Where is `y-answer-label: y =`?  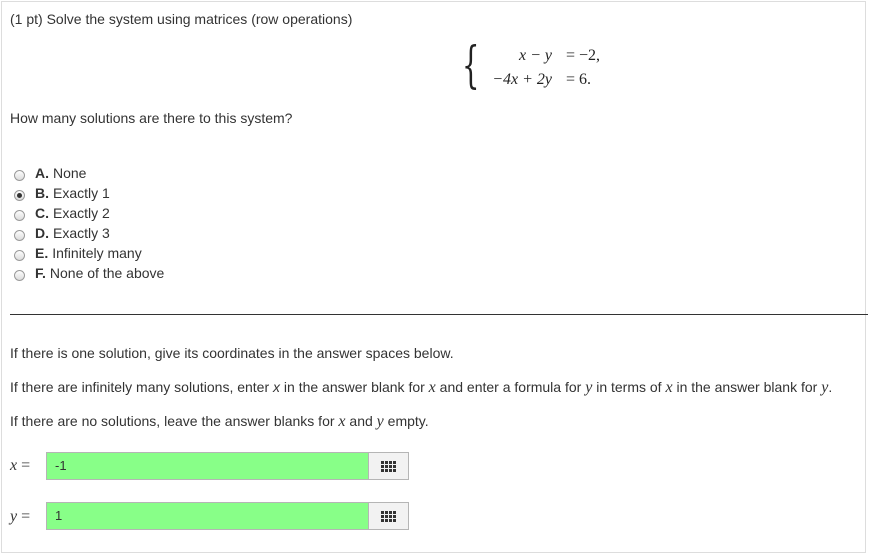
y-answer-label: y = is located at coordinates (20, 517).